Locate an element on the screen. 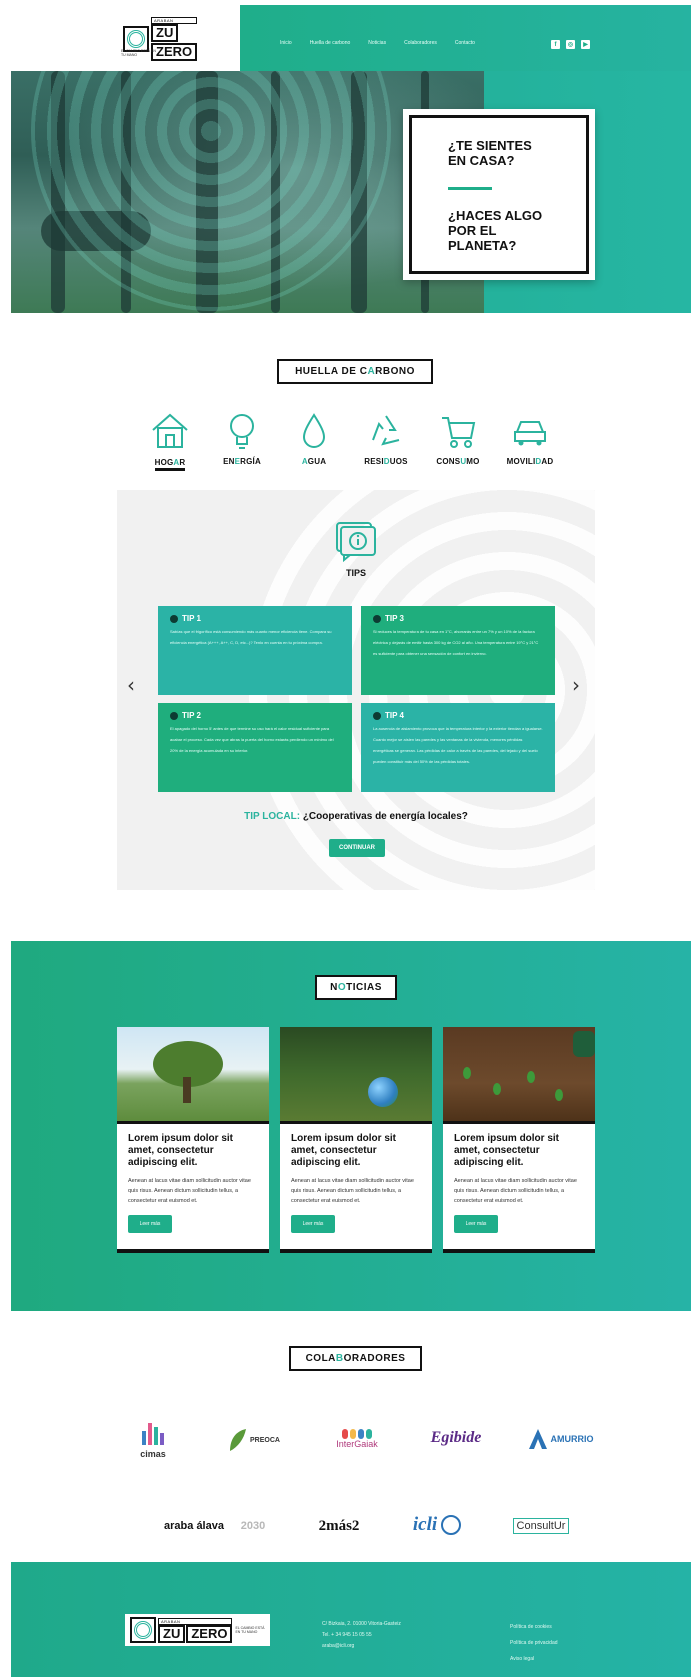 Image resolution: width=691 pixels, height=1677 pixels. nav-noticias: Noticias is located at coordinates (377, 43).